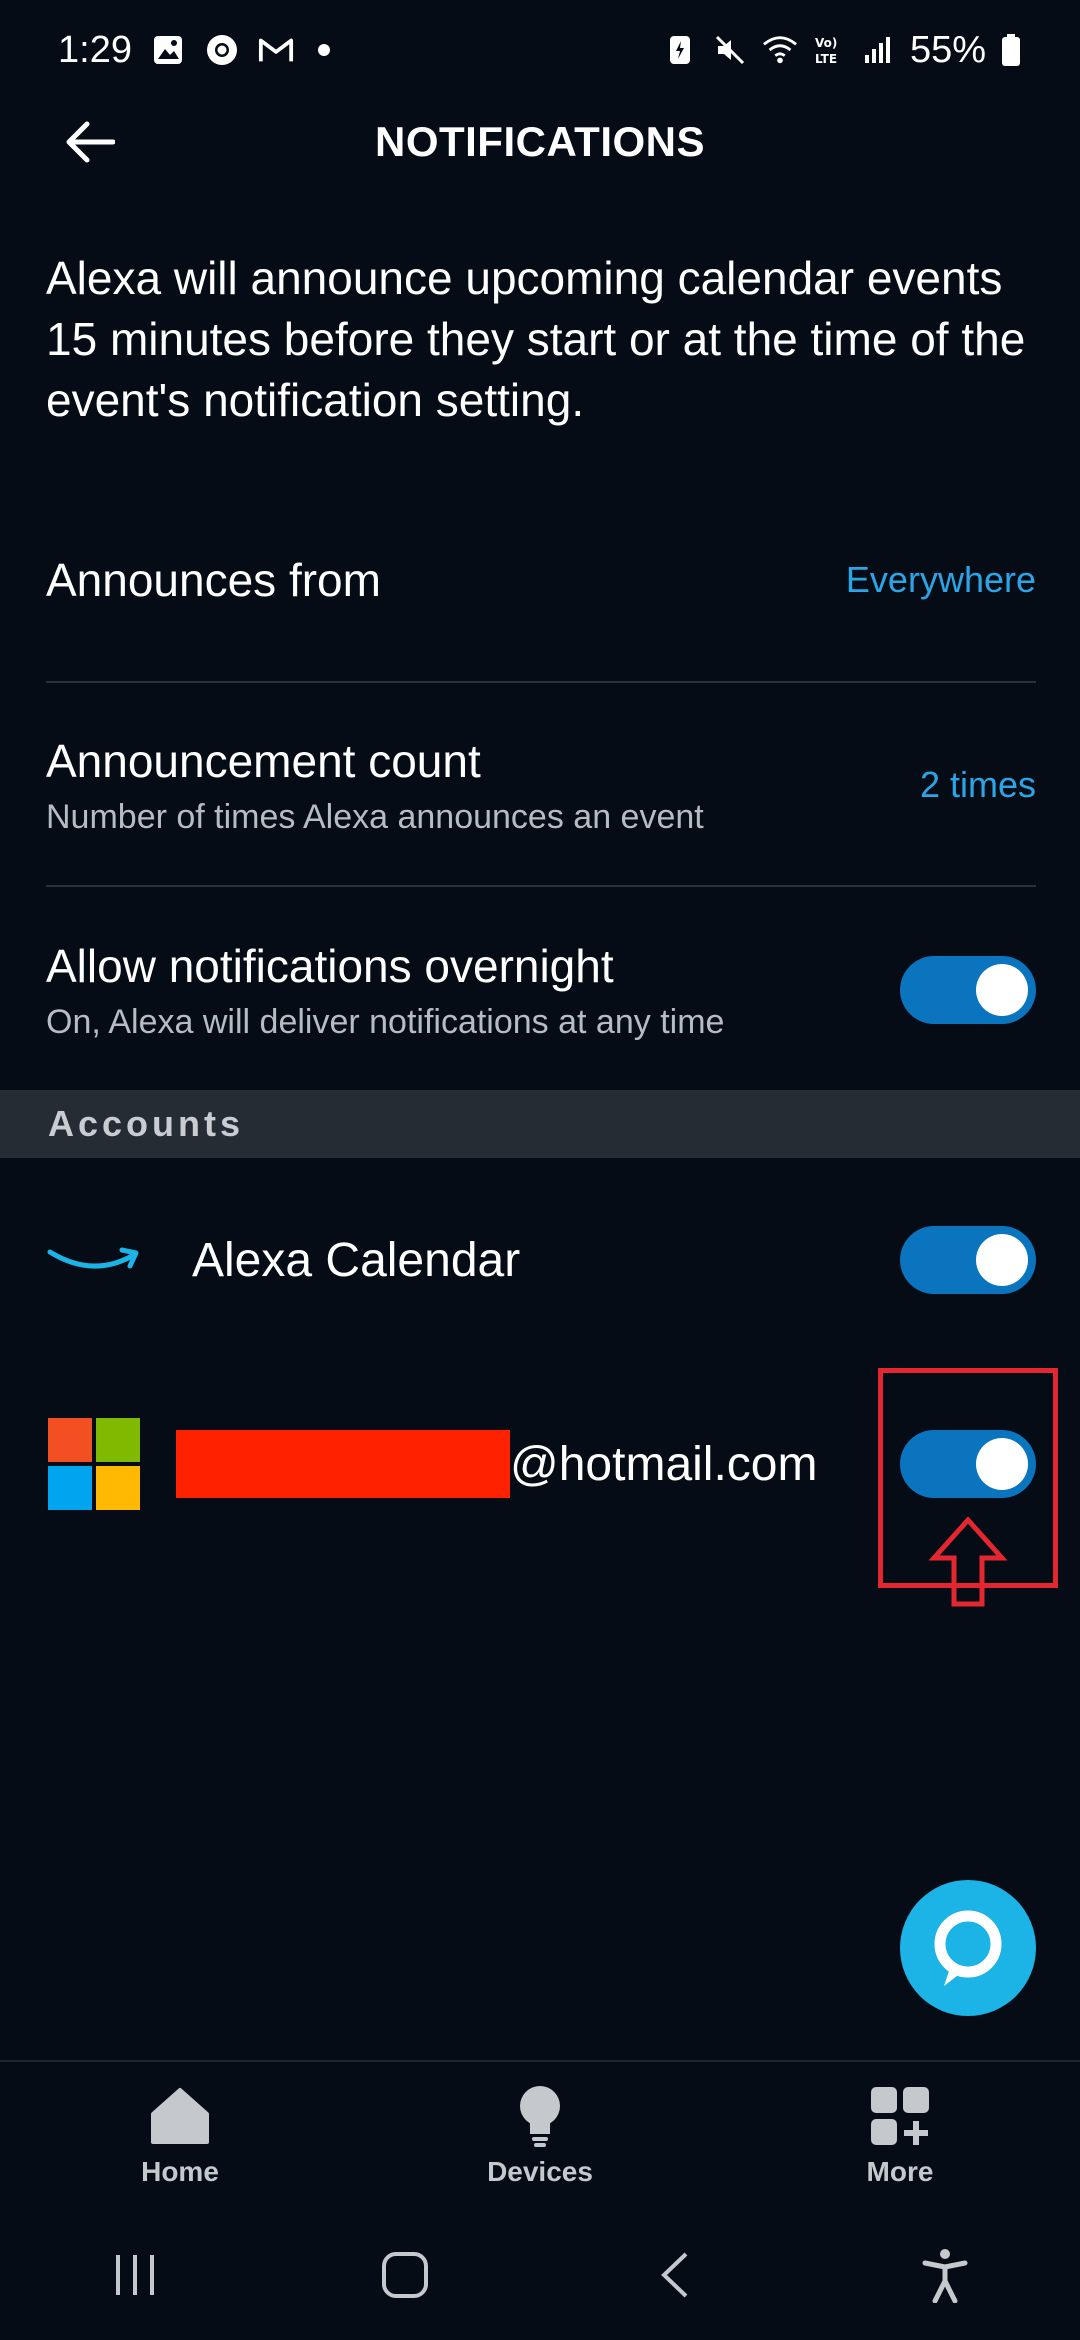  I want to click on svg-text: Vo), so click(826, 43).